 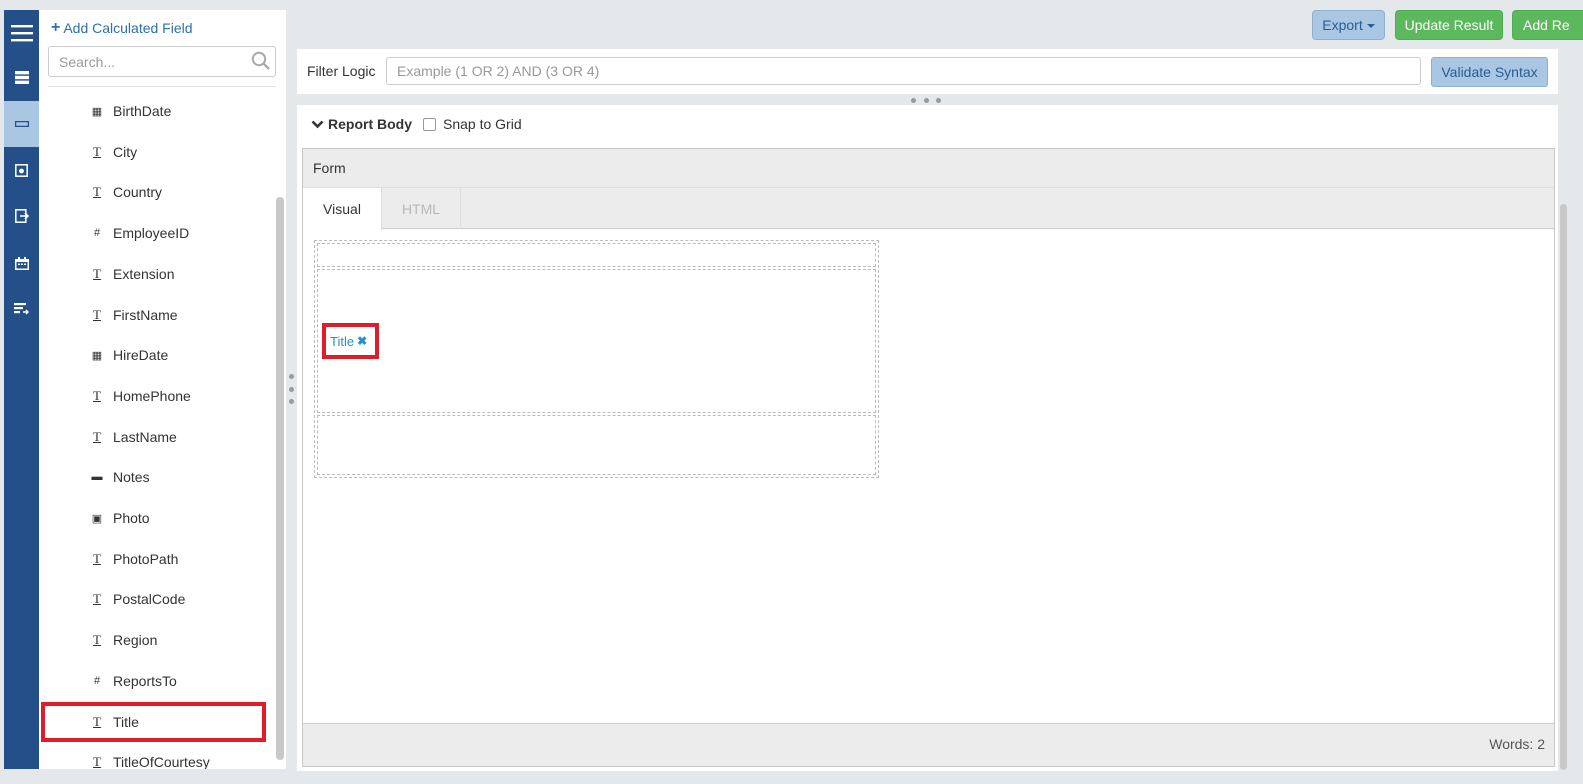 What do you see at coordinates (162, 86) in the screenshot?
I see `search-divider` at bounding box center [162, 86].